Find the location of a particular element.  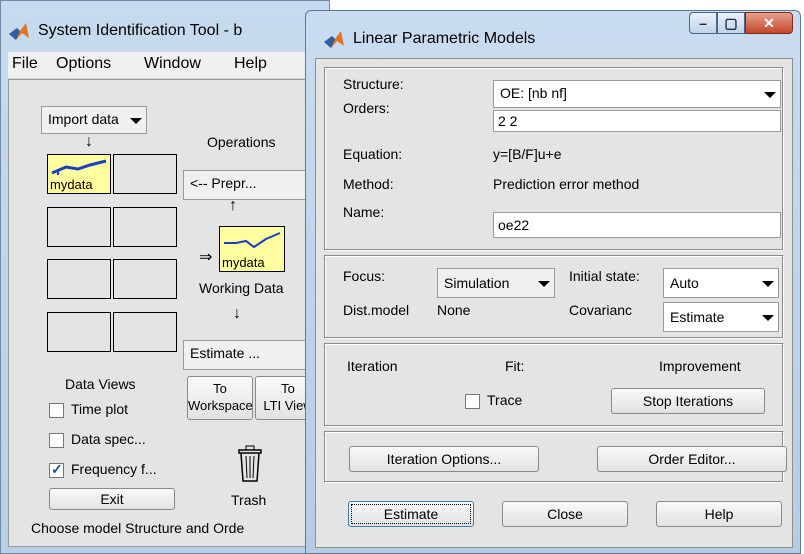

focus-dropdown: Simulation is located at coordinates (496, 283).